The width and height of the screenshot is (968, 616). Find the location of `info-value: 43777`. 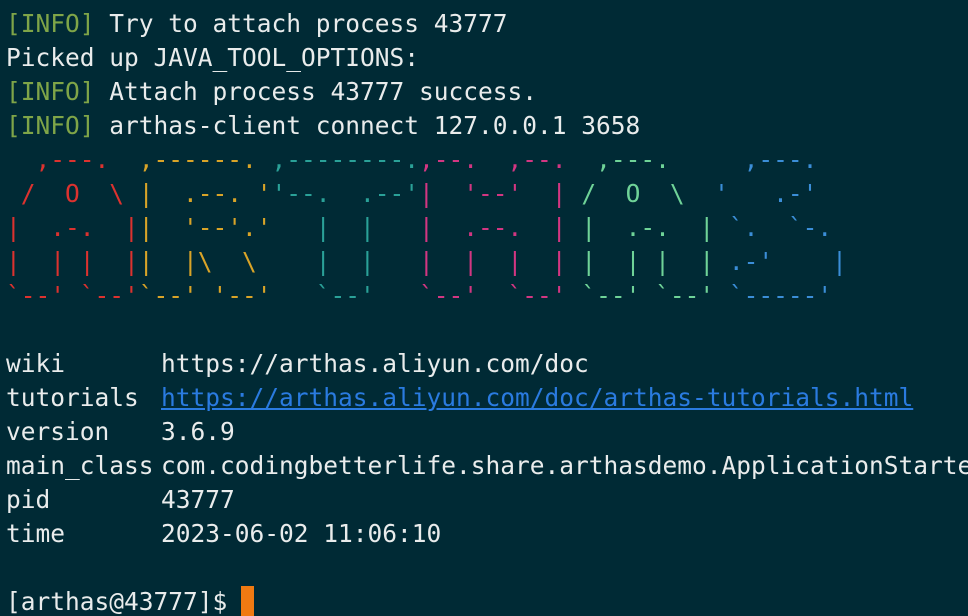

info-value: 43777 is located at coordinates (198, 499).